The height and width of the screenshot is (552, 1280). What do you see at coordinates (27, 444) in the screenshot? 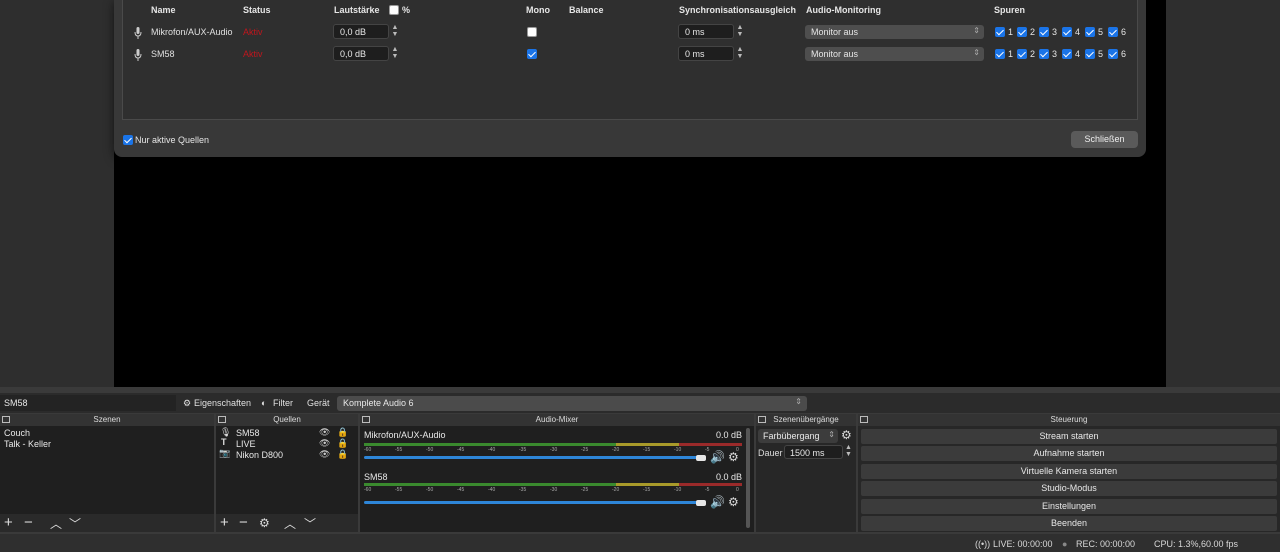
I see `list-item: Talk - Keller` at bounding box center [27, 444].